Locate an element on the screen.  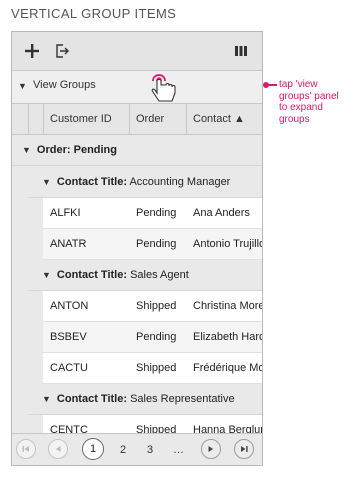
cell-contact: Elizabeth Hard is located at coordinates (227, 337).